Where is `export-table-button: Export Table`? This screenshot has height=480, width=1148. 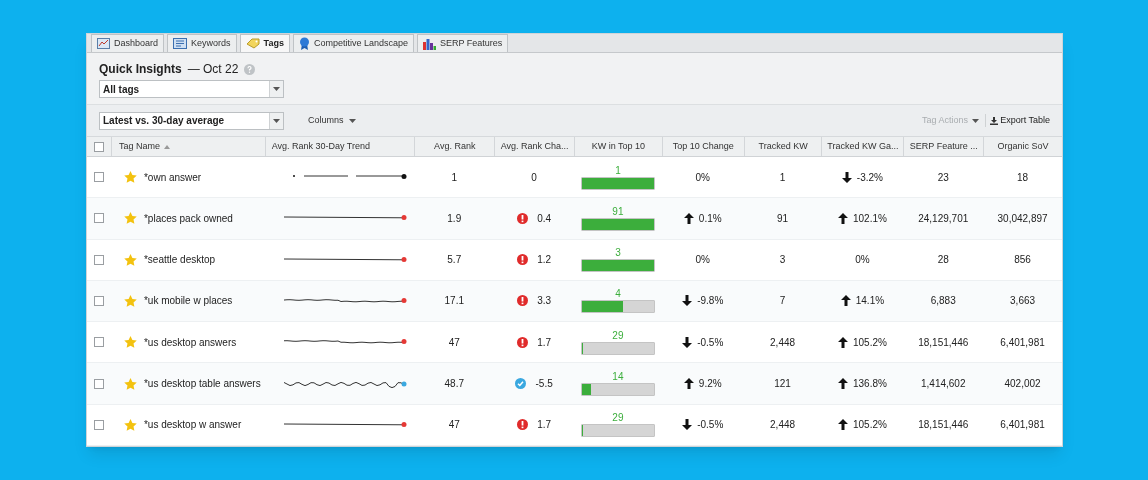 export-table-button: Export Table is located at coordinates (1020, 120).